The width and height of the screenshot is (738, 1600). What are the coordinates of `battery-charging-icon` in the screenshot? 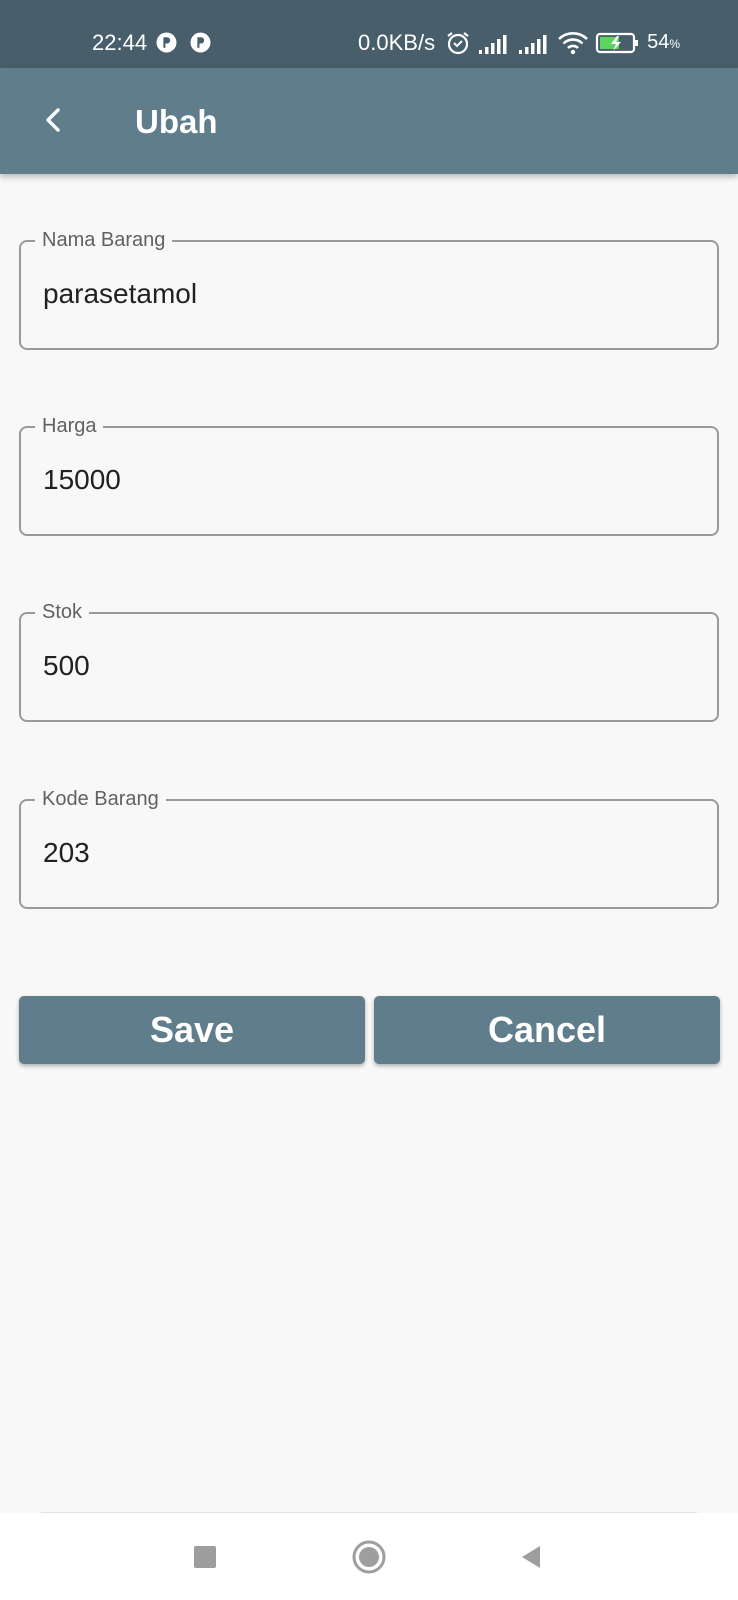 It's located at (617, 43).